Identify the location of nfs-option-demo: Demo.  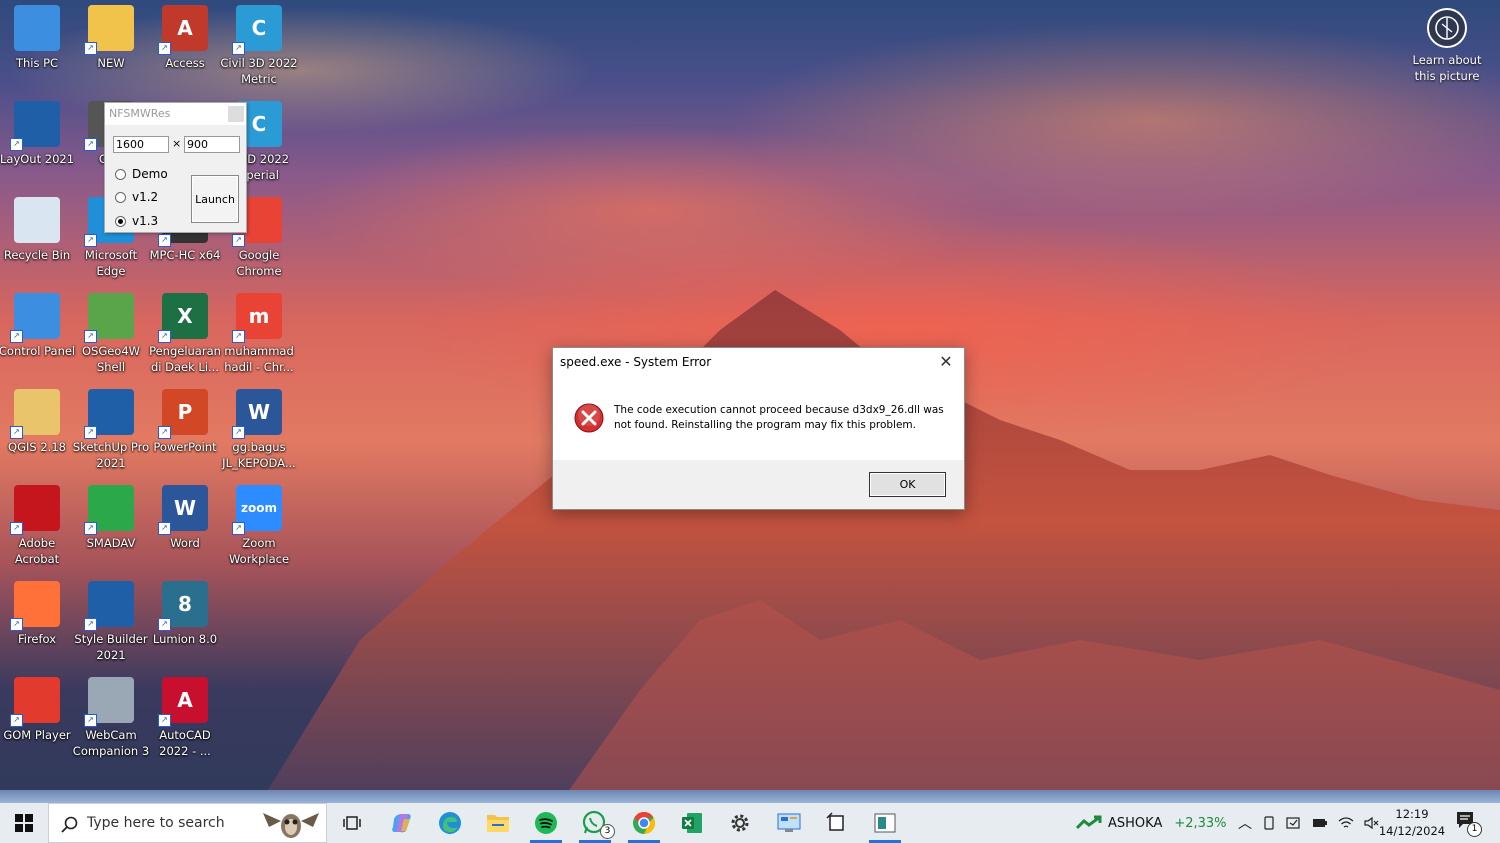
(141, 174).